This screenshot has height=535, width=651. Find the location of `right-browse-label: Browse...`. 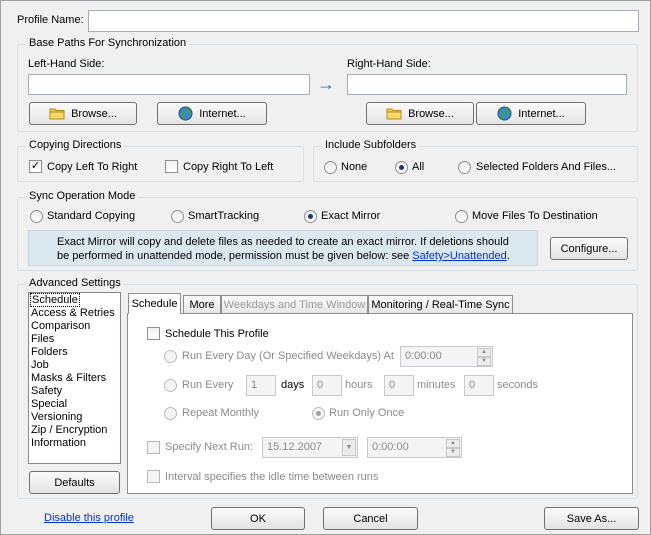

right-browse-label: Browse... is located at coordinates (431, 113).